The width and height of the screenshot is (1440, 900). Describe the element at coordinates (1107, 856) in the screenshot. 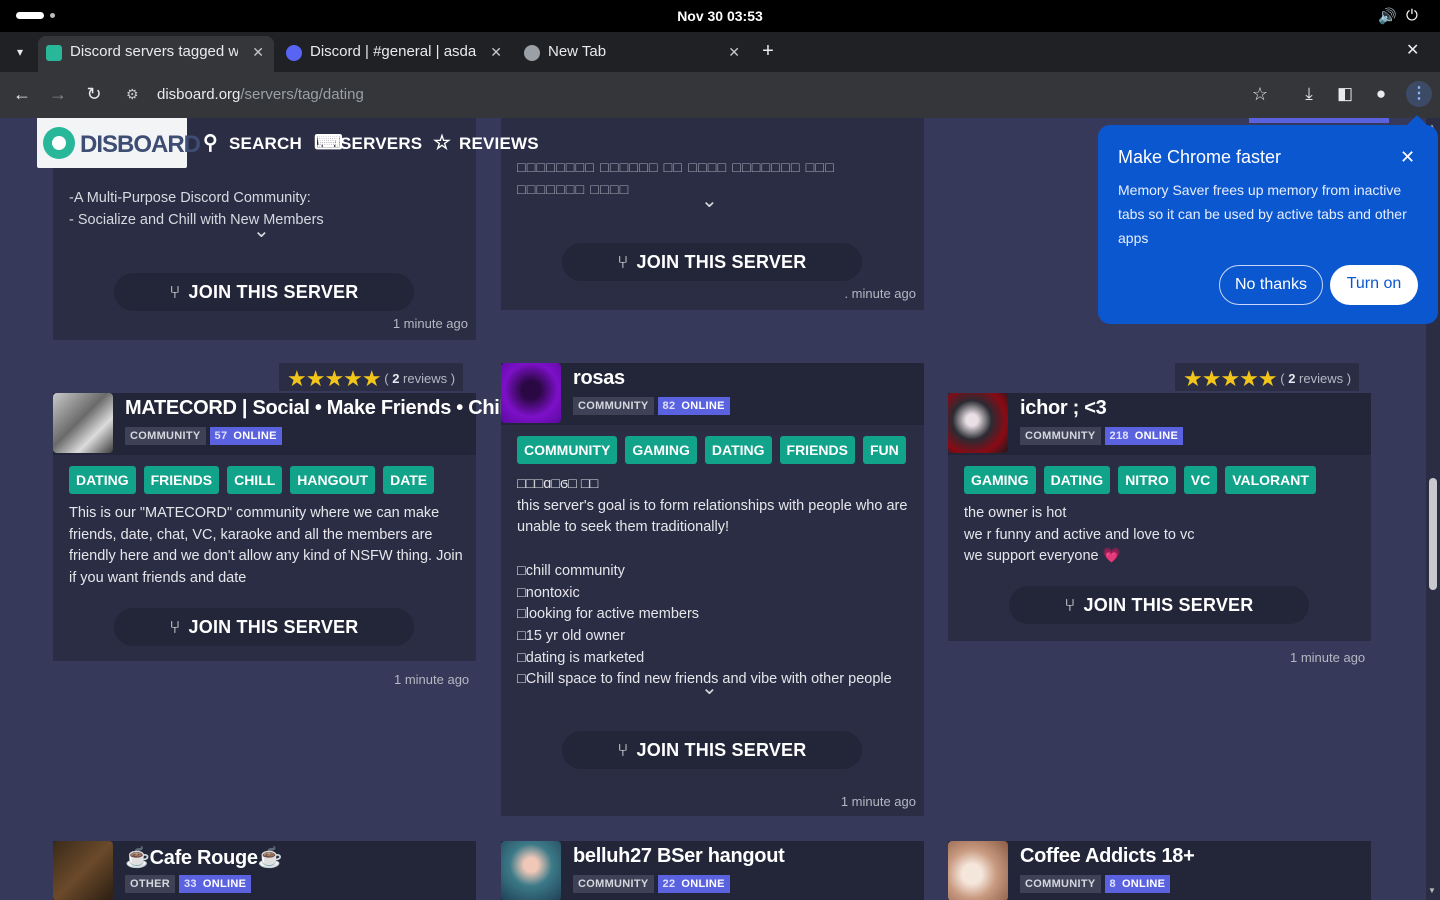

I see `server-name: Coffee Addicts 18+` at that location.